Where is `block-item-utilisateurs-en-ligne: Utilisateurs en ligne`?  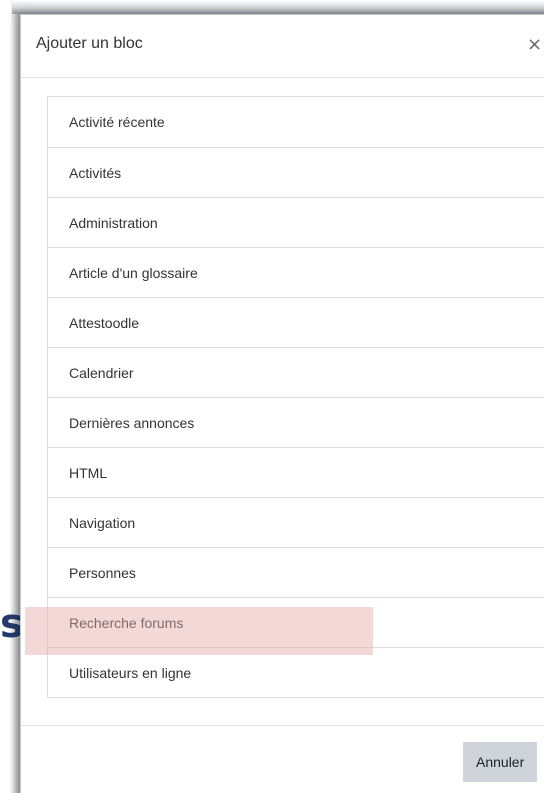 block-item-utilisateurs-en-ligne: Utilisateurs en ligne is located at coordinates (296, 672).